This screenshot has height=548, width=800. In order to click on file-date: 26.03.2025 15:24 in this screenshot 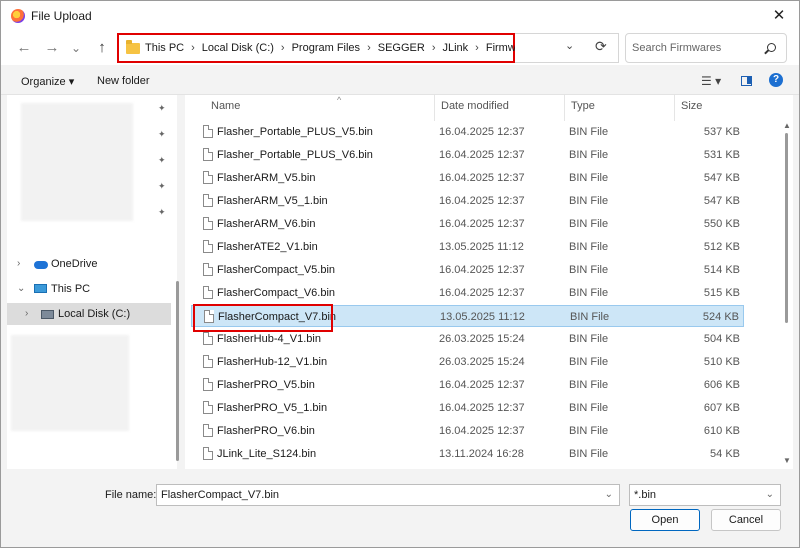, I will do `click(482, 362)`.